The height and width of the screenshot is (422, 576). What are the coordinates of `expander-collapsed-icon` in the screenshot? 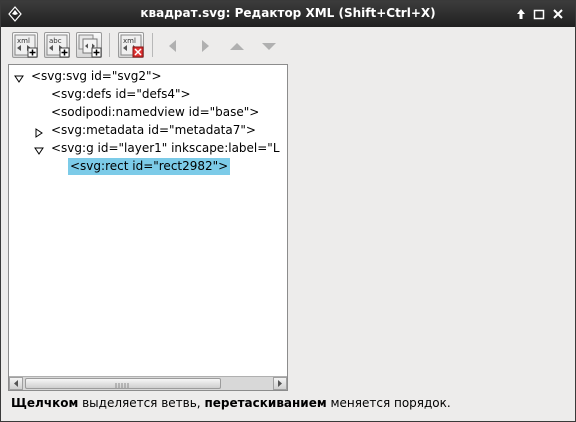 It's located at (39, 132).